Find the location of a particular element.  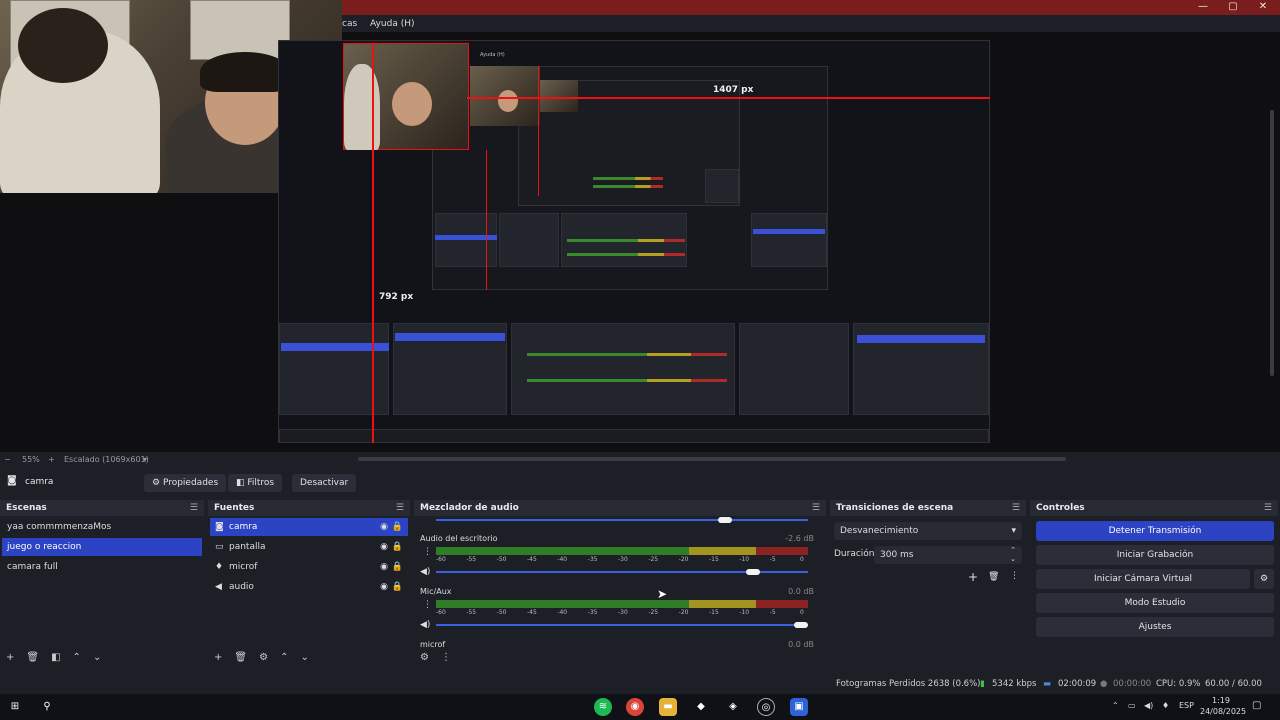

volume-icon: ◀) is located at coordinates (1148, 705).